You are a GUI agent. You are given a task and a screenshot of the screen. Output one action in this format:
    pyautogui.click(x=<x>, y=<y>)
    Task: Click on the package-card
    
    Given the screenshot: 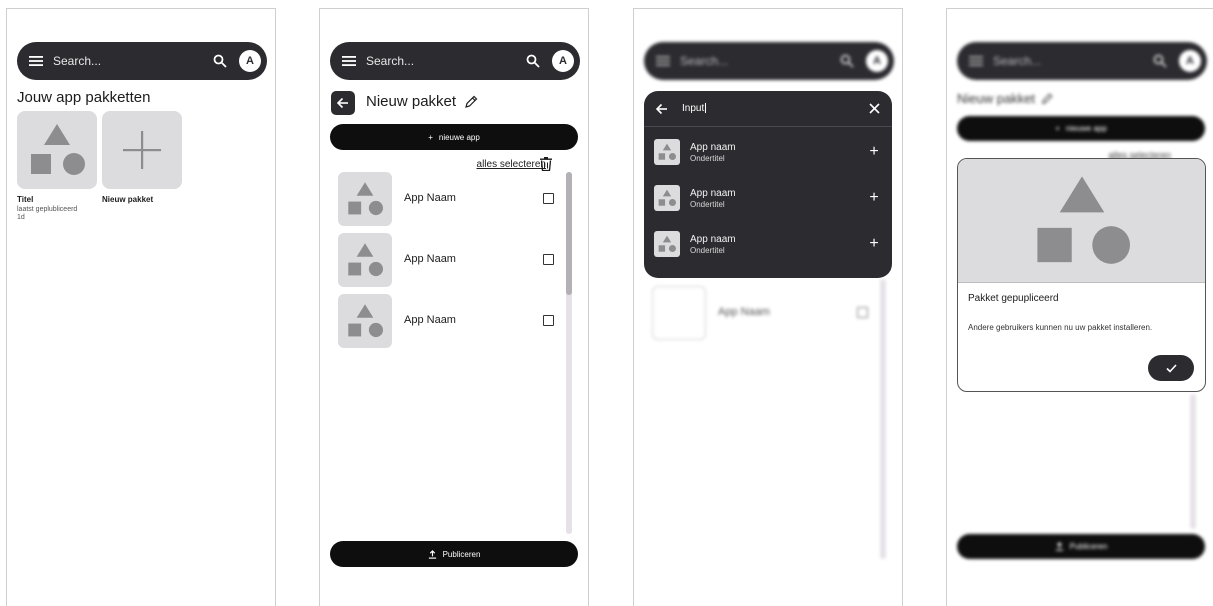 What is the action you would take?
    pyautogui.click(x=57, y=150)
    